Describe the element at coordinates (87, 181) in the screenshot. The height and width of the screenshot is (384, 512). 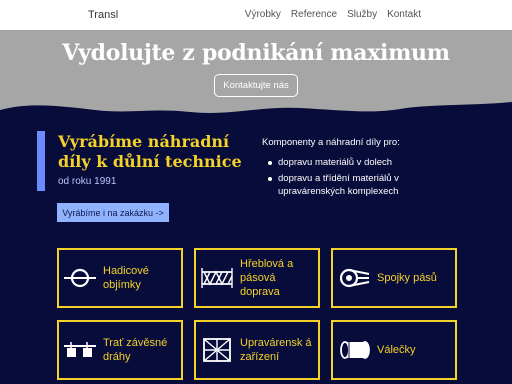
I see `intro-since: od roku 1991` at that location.